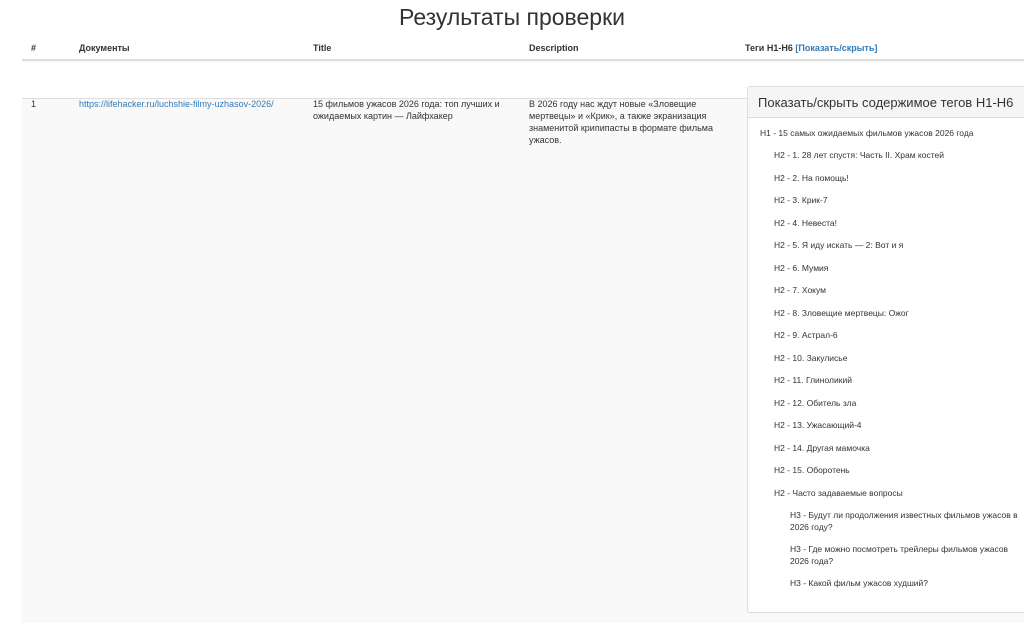 The height and width of the screenshot is (623, 1024). What do you see at coordinates (811, 177) in the screenshot?
I see `tag-item-h2: H2 - 2. На помощь!` at bounding box center [811, 177].